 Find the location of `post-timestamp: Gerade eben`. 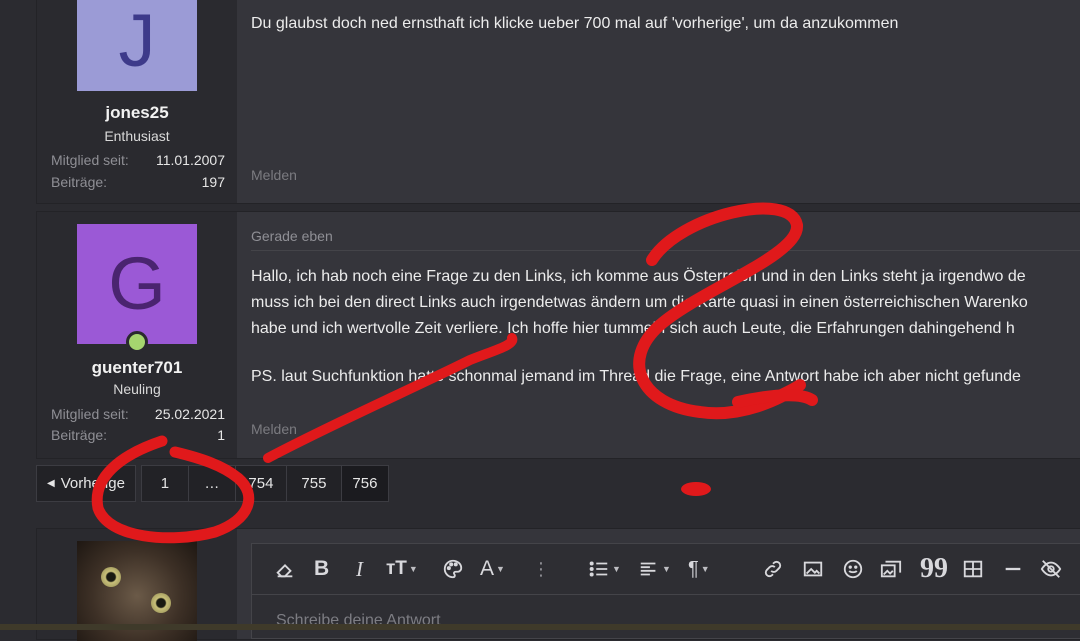

post-timestamp: Gerade eben is located at coordinates (292, 236).